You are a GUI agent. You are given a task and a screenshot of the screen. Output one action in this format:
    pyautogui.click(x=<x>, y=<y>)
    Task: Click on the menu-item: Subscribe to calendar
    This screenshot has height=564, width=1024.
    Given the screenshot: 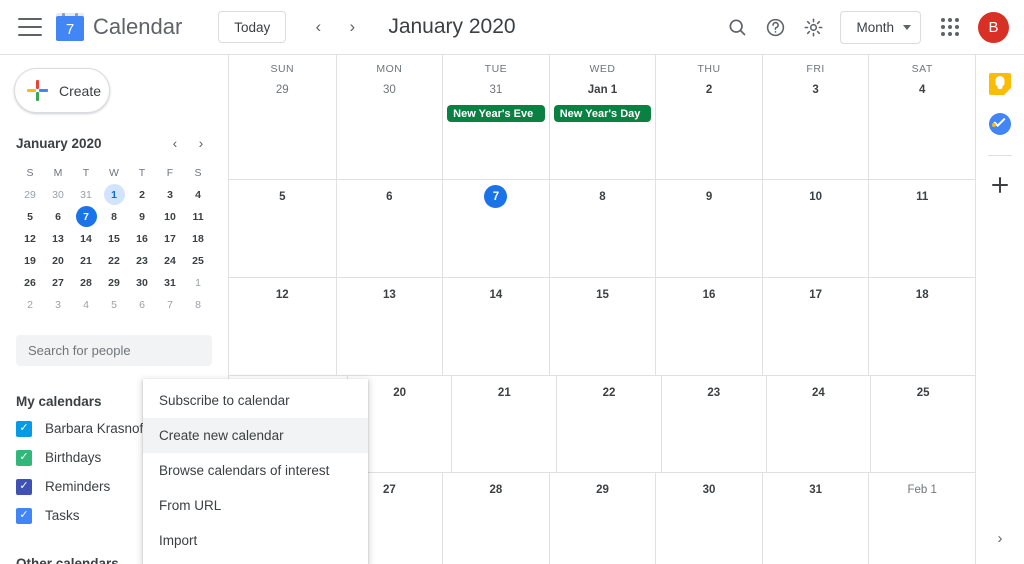 What is the action you would take?
    pyautogui.click(x=255, y=400)
    